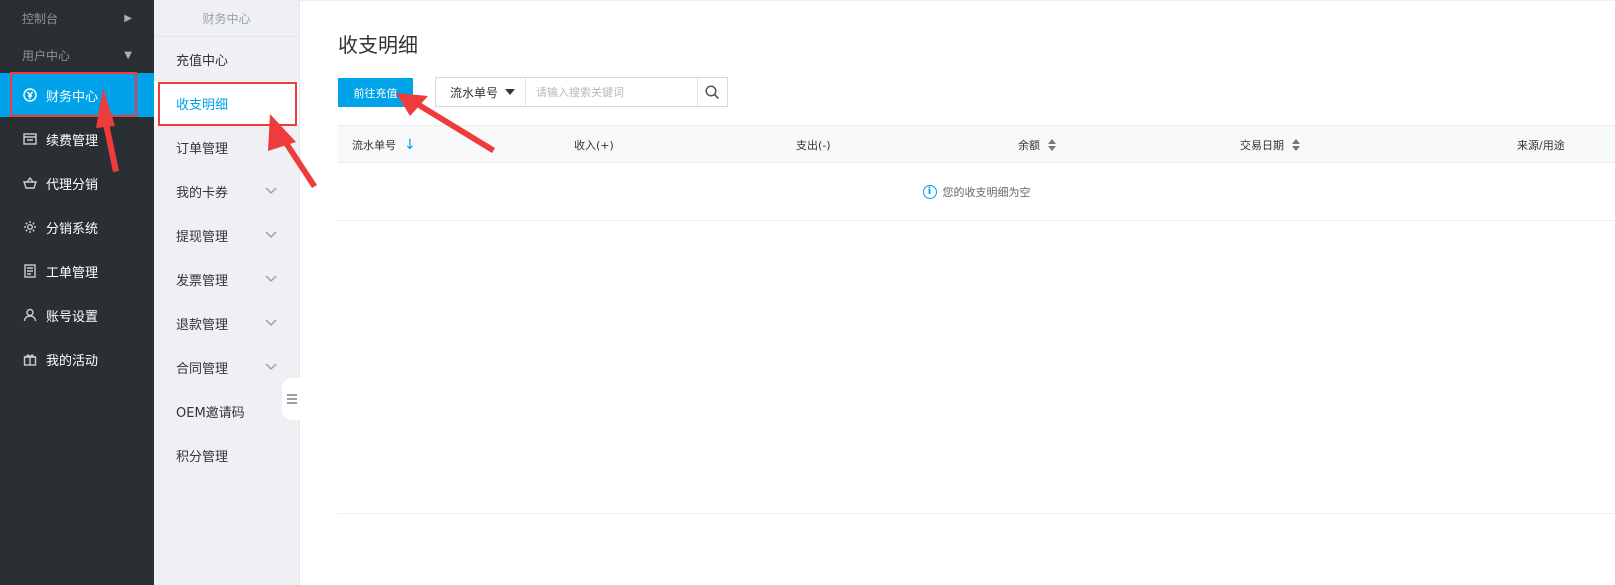 The height and width of the screenshot is (585, 1615). I want to click on column-header-label: 余额, so click(1029, 145).